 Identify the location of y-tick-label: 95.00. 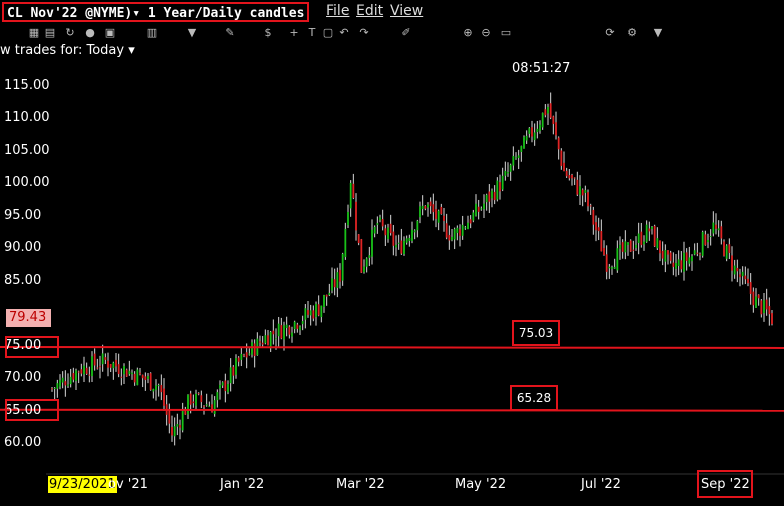
(23, 215).